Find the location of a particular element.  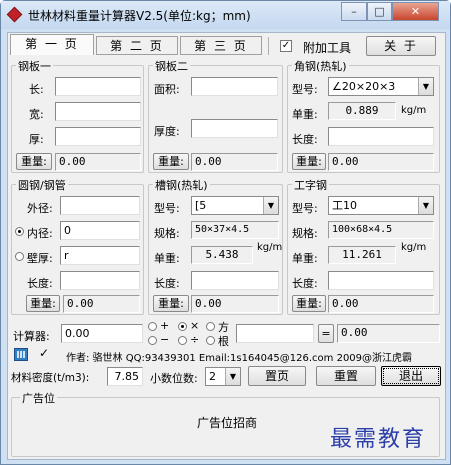

pipe-length-input is located at coordinates (100, 280).